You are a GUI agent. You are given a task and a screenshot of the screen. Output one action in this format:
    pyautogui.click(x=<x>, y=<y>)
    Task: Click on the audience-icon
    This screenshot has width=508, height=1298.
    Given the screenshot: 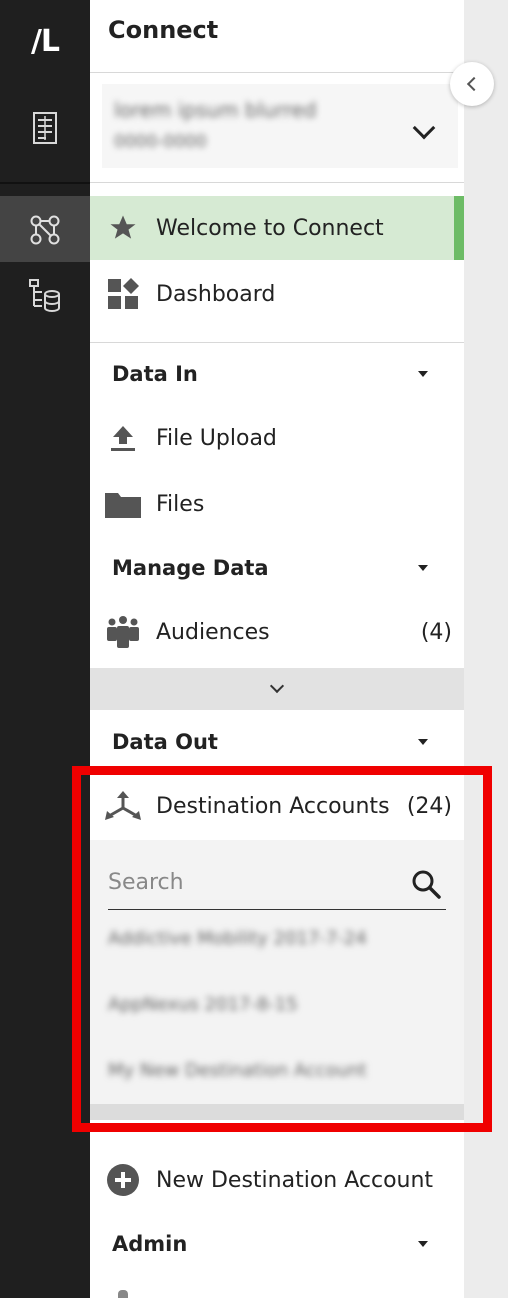 What is the action you would take?
    pyautogui.click(x=123, y=632)
    